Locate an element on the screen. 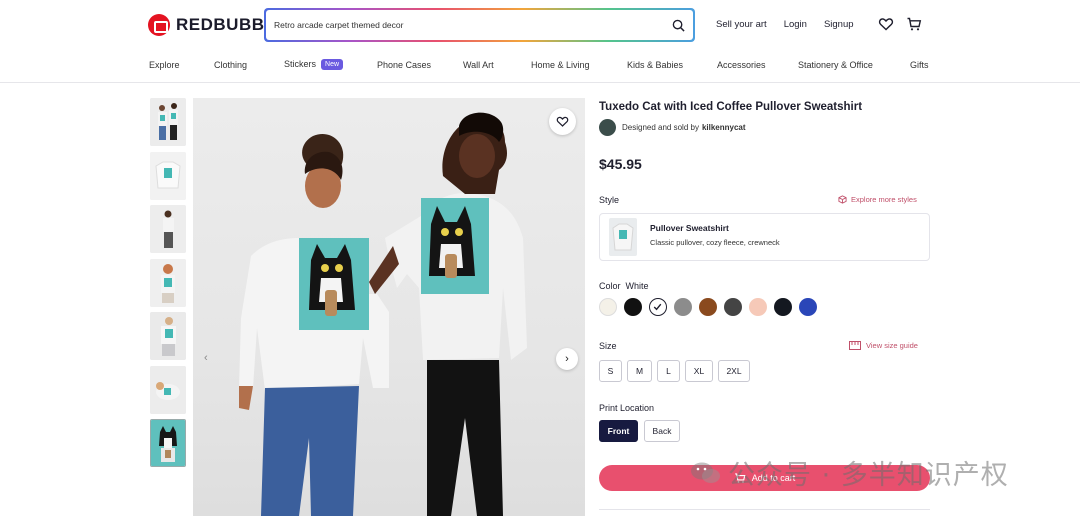  ruler-icon is located at coordinates (855, 345).